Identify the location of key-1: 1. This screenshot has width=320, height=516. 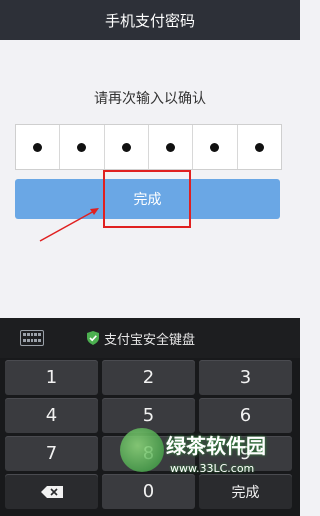
(51, 377).